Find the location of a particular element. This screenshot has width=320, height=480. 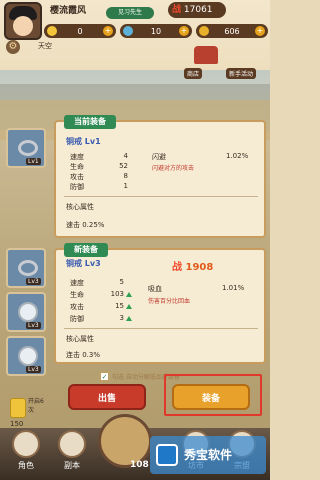

avatar-face is located at coordinates (23, 26).